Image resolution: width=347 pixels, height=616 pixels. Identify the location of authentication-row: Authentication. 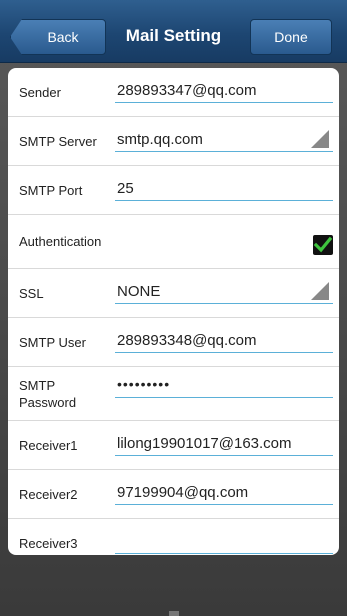
(173, 242).